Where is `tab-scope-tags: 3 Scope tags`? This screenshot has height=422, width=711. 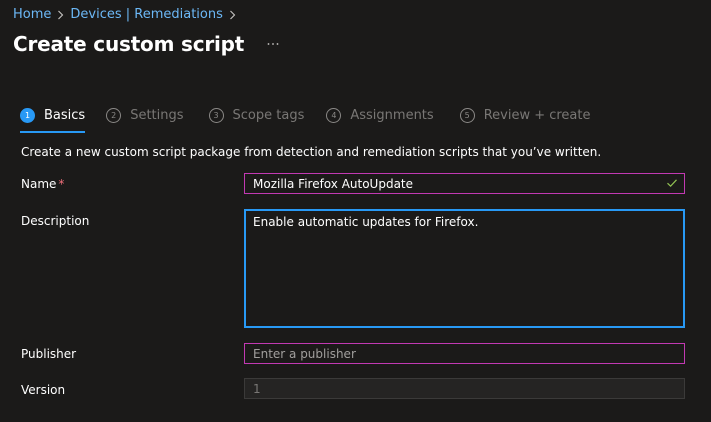 tab-scope-tags: 3 Scope tags is located at coordinates (256, 115).